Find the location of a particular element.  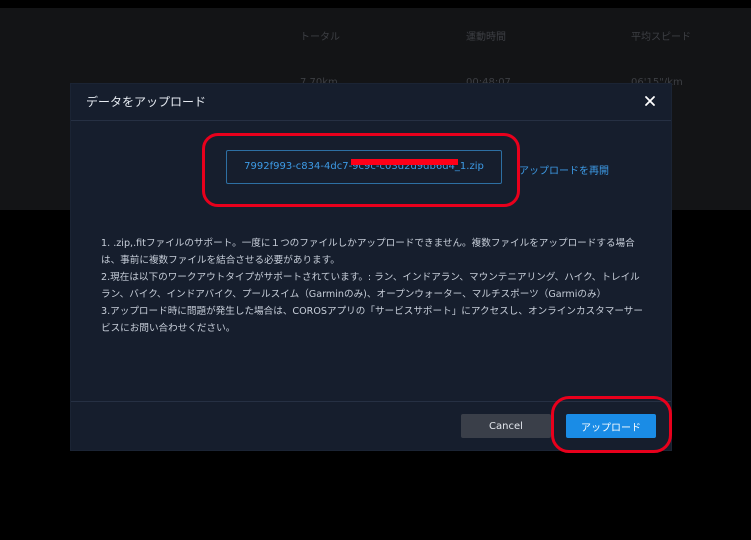

header-total: トータル is located at coordinates (320, 37).